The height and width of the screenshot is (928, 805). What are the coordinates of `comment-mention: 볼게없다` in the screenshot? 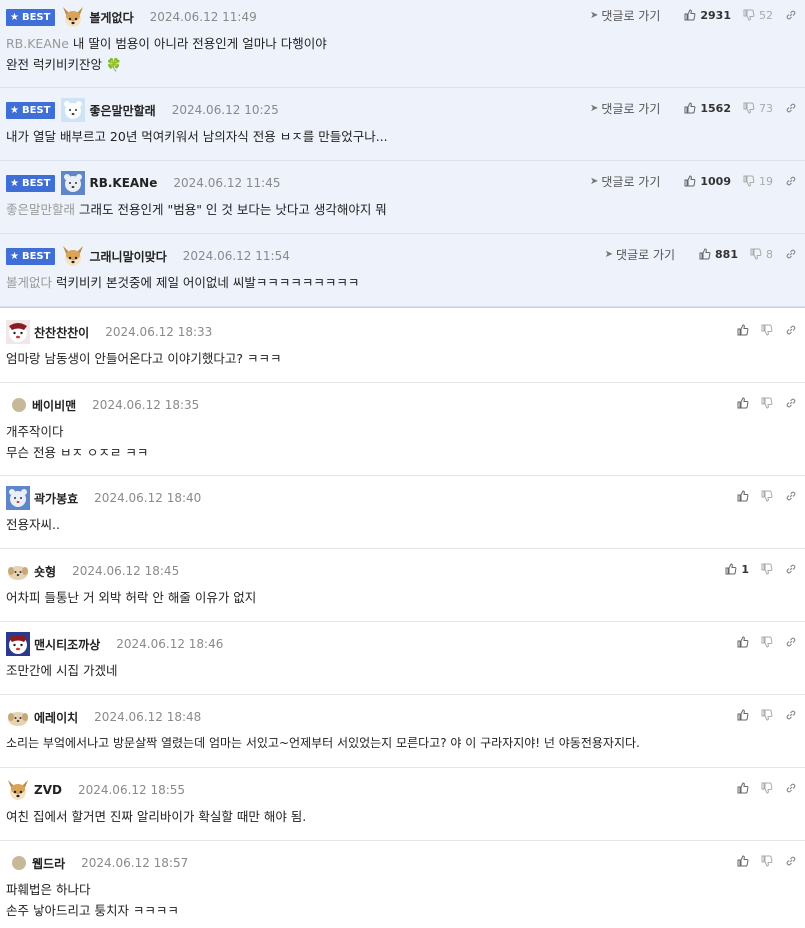 It's located at (29, 282).